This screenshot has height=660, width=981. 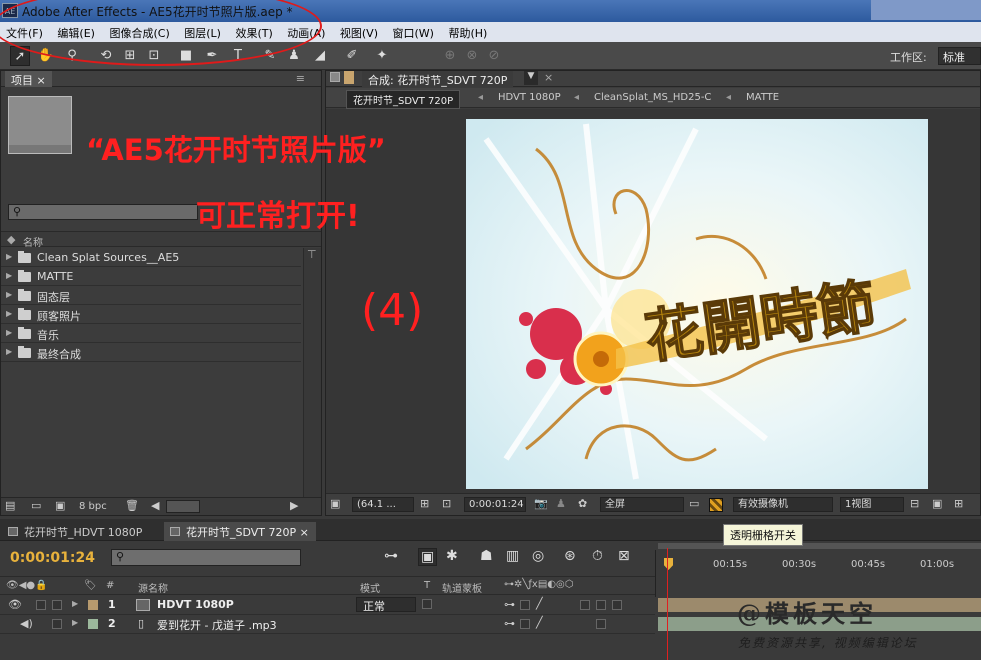 I want to click on comp-mini-flowchart-icon: ⊶, so click(x=391, y=556).